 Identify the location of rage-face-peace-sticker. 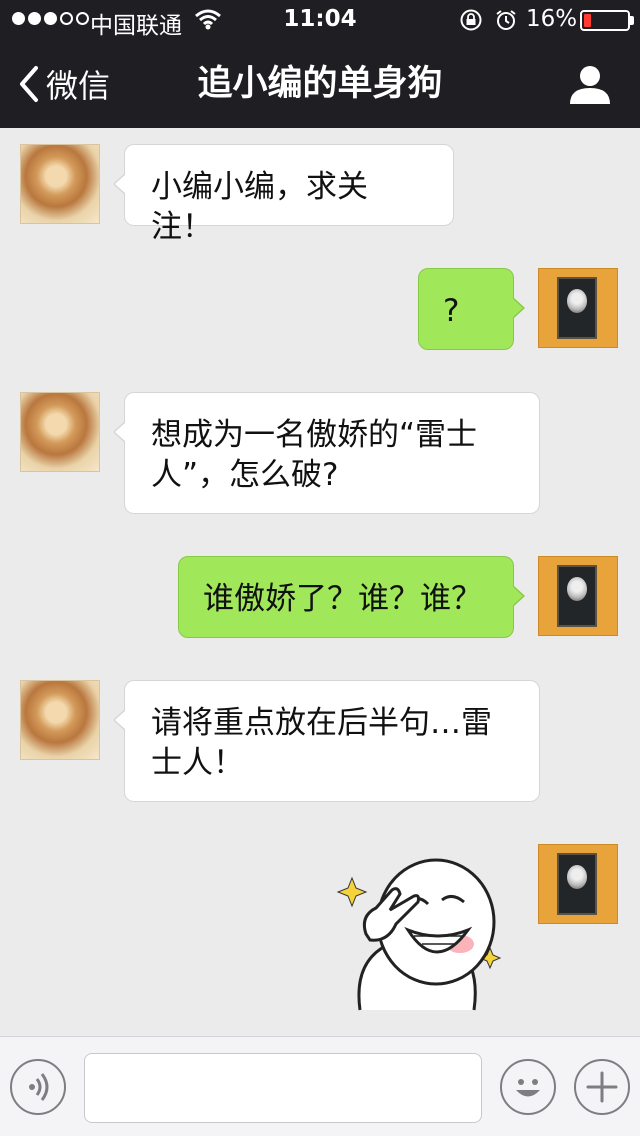
(420, 928).